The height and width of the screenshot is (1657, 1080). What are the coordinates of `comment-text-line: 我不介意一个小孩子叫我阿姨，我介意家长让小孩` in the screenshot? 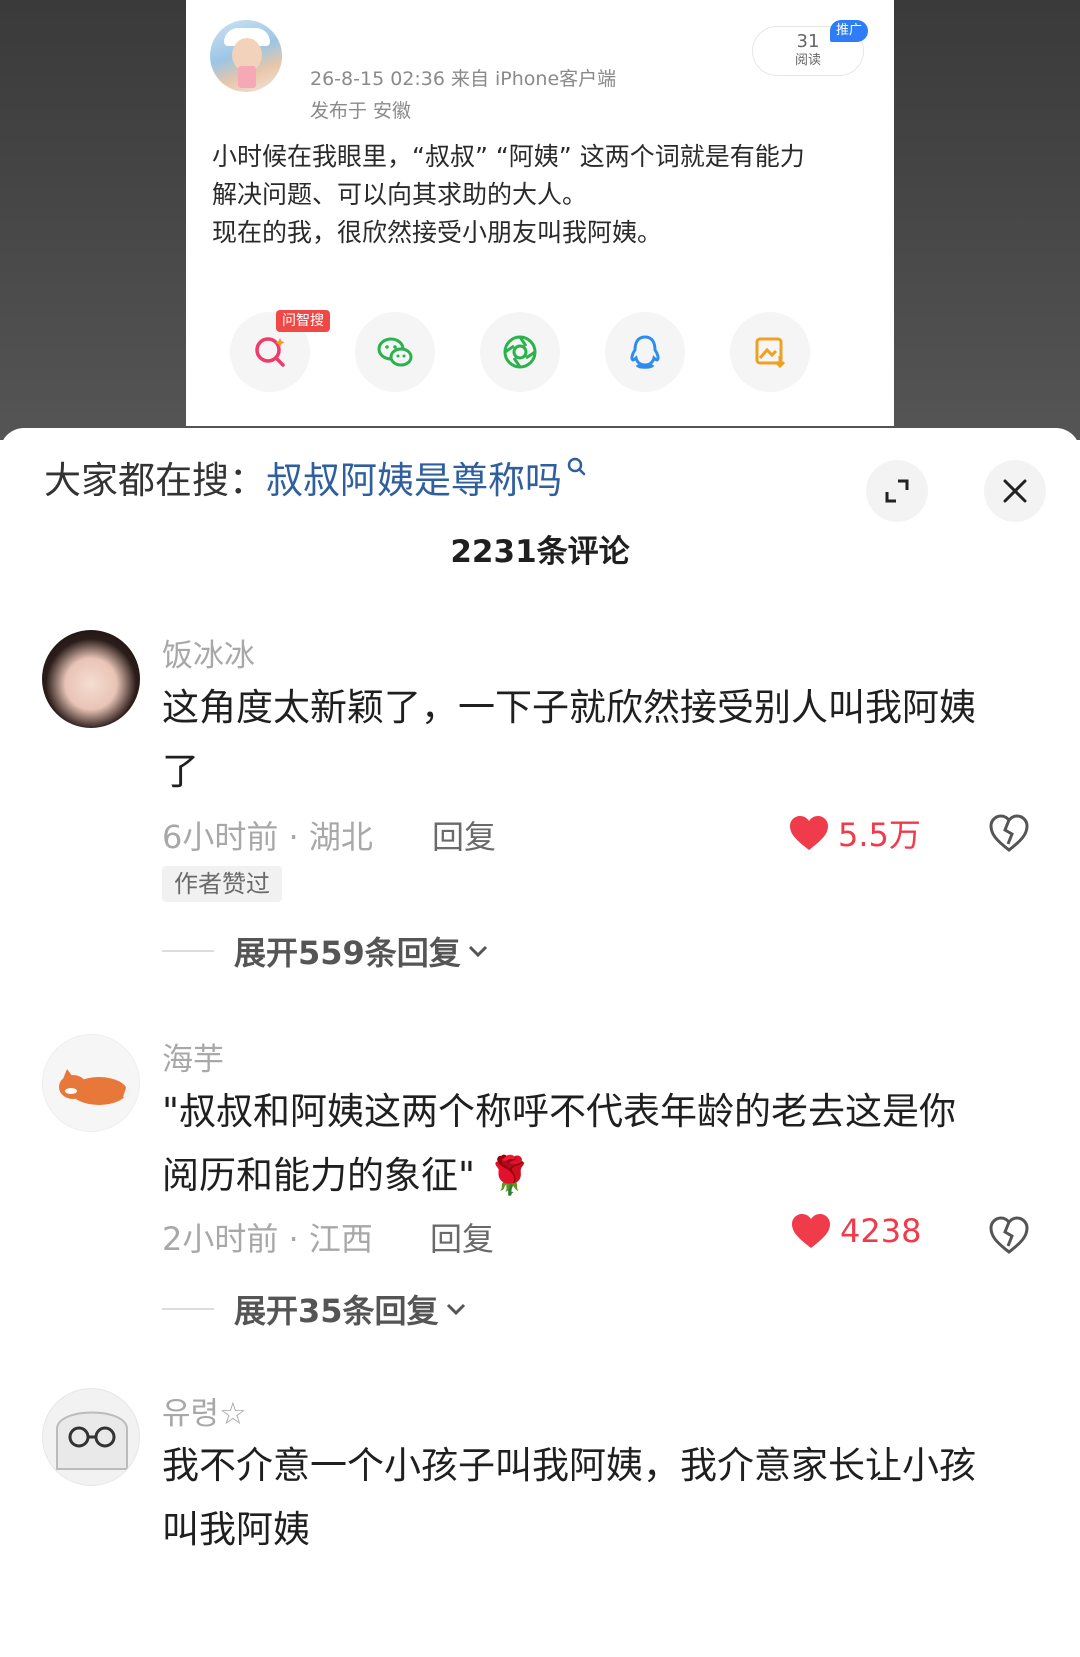 It's located at (569, 1465).